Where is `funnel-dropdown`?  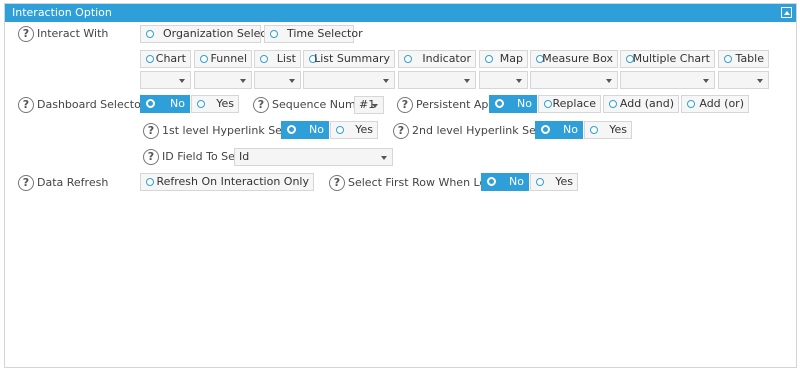 funnel-dropdown is located at coordinates (223, 80).